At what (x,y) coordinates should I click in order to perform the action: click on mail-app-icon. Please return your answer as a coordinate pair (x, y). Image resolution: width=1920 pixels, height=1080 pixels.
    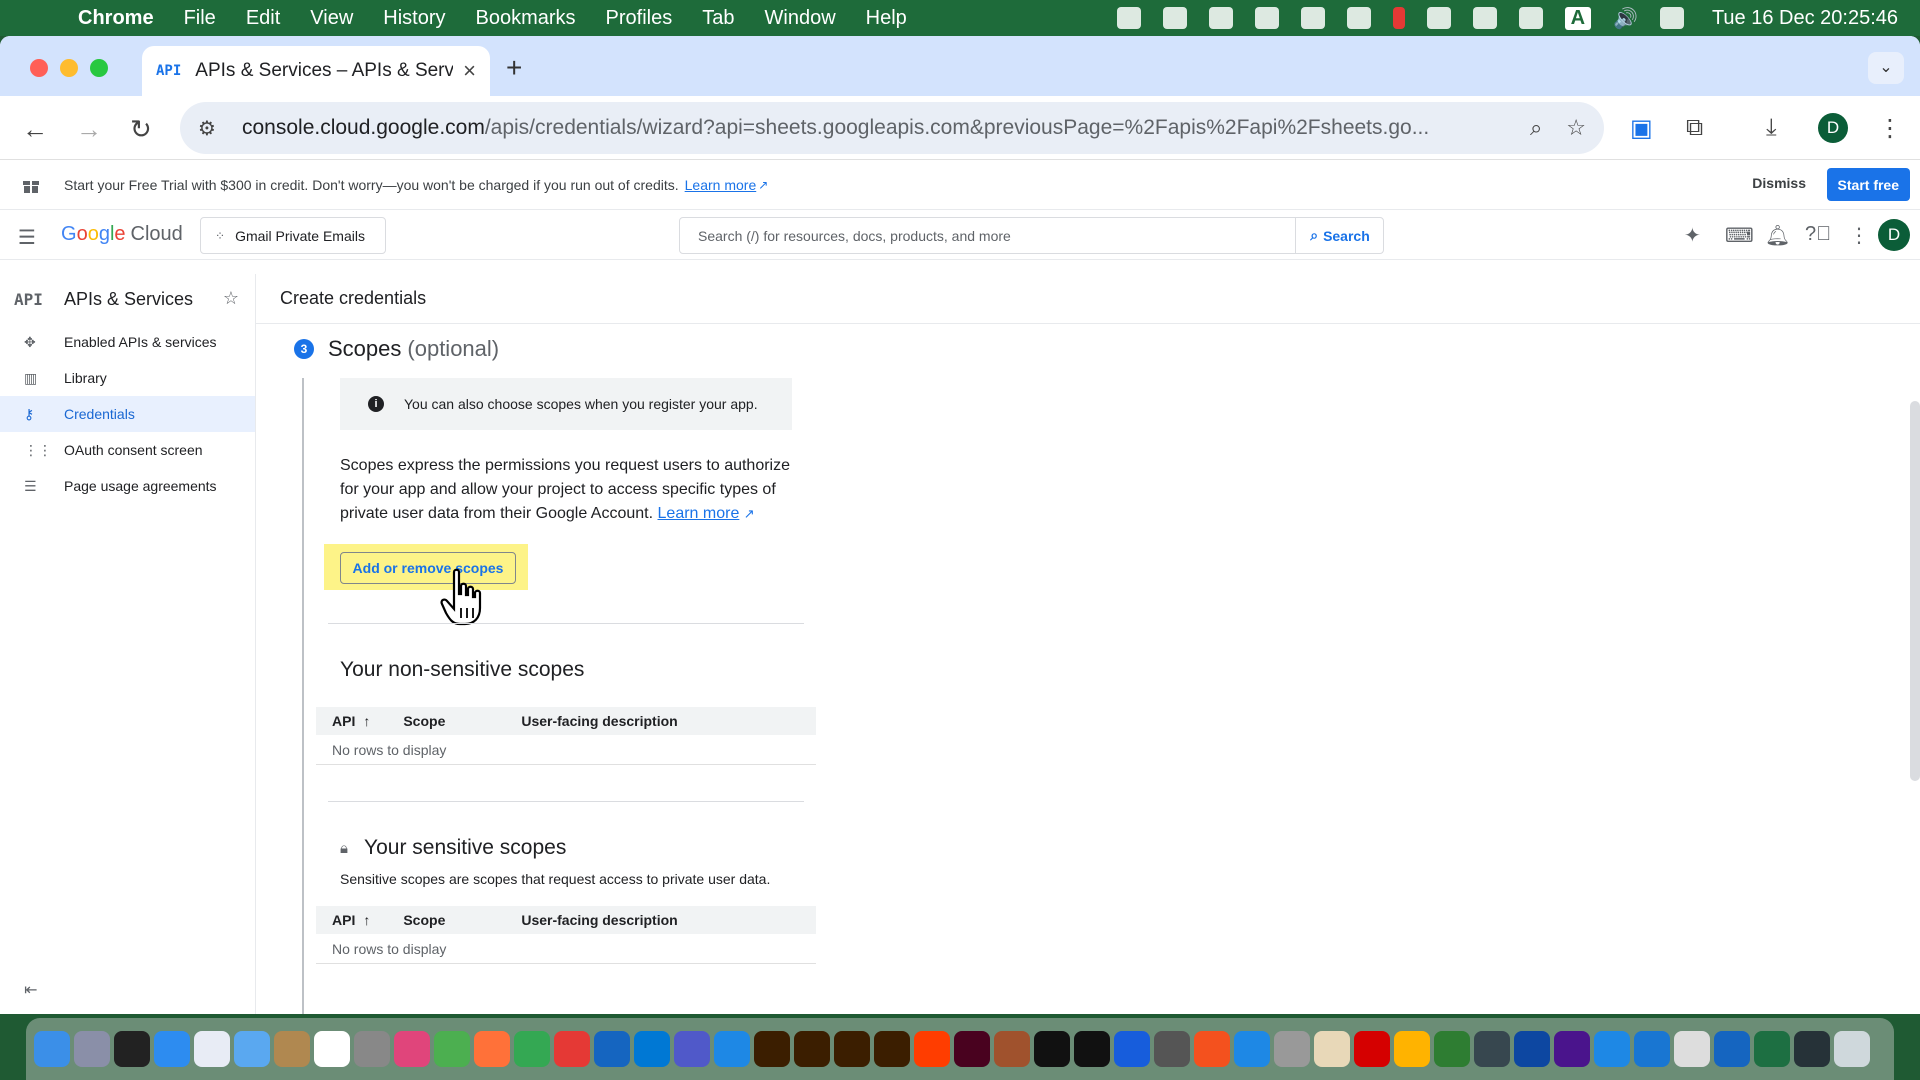
    Looking at the image, I should click on (172, 1049).